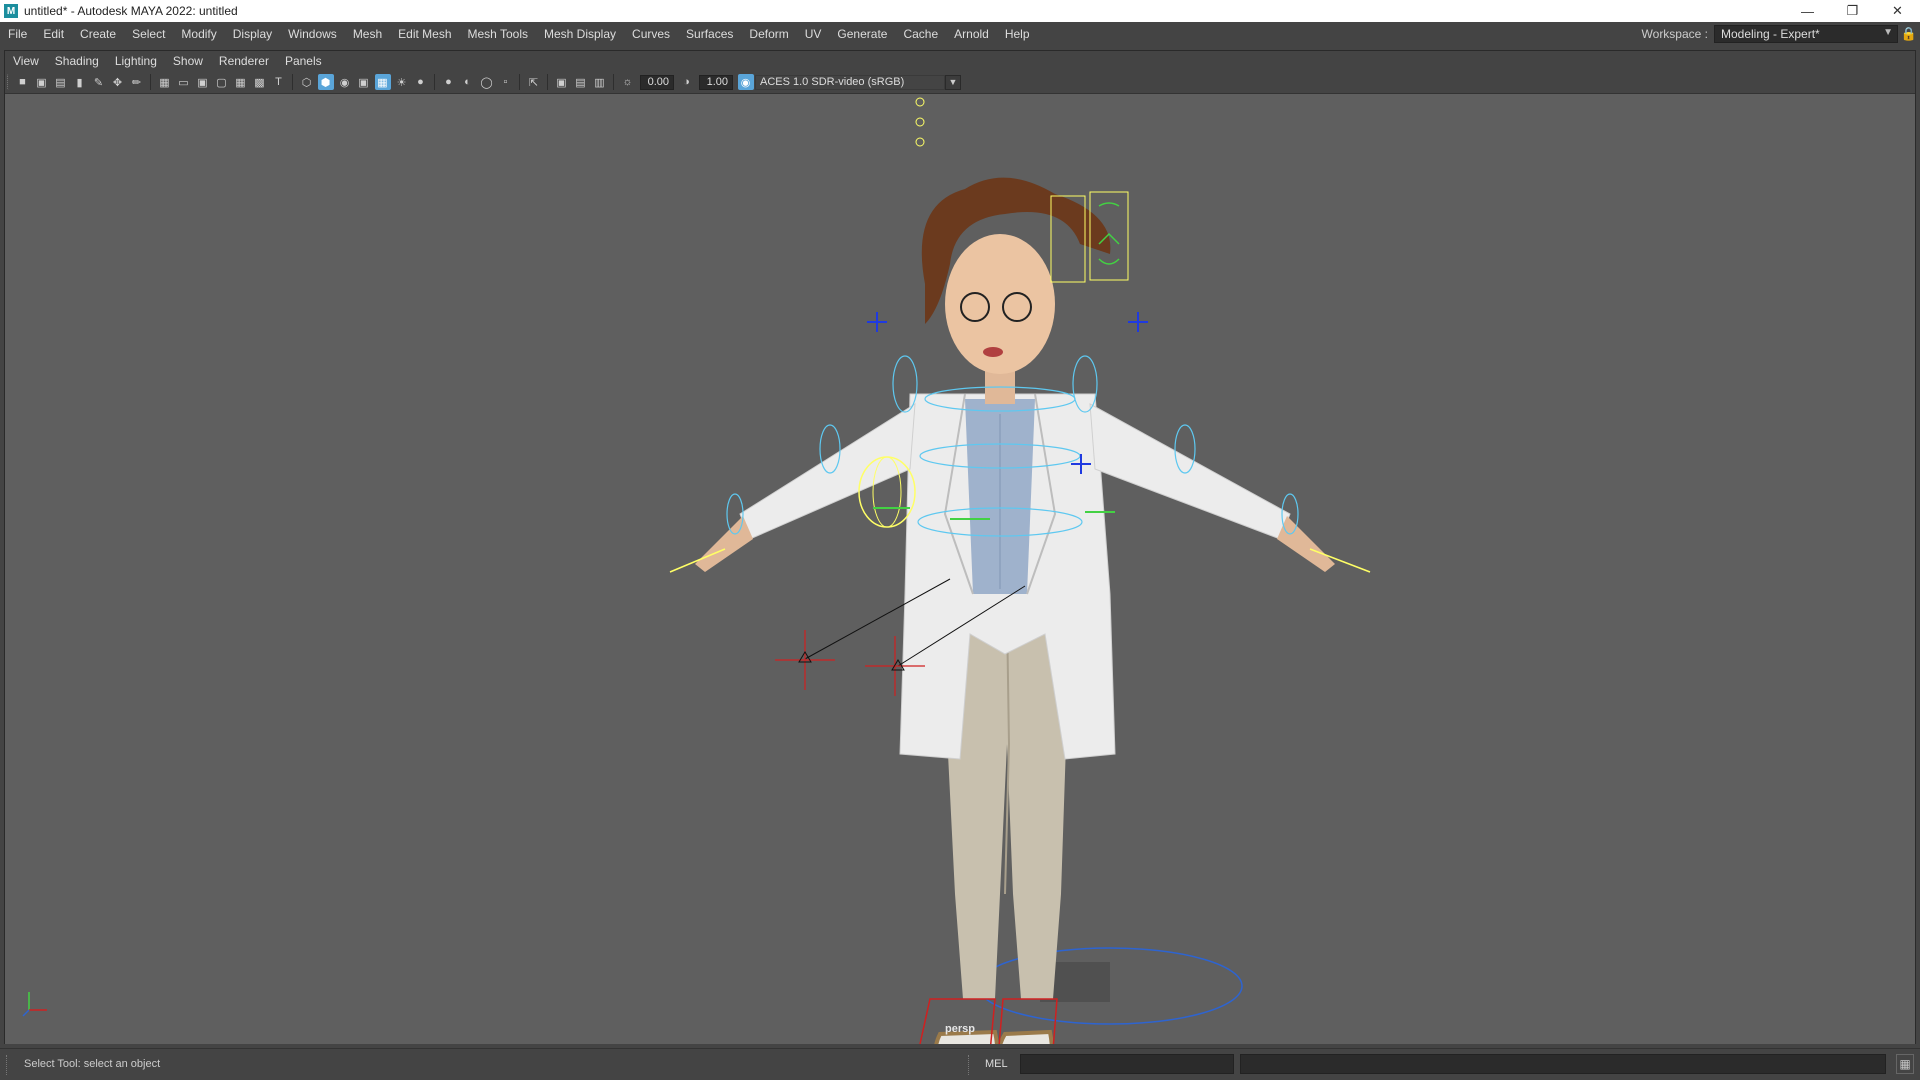 The height and width of the screenshot is (1080, 1920). Describe the element at coordinates (77, 61) in the screenshot. I see `panel-menu-shading: Shading` at that location.